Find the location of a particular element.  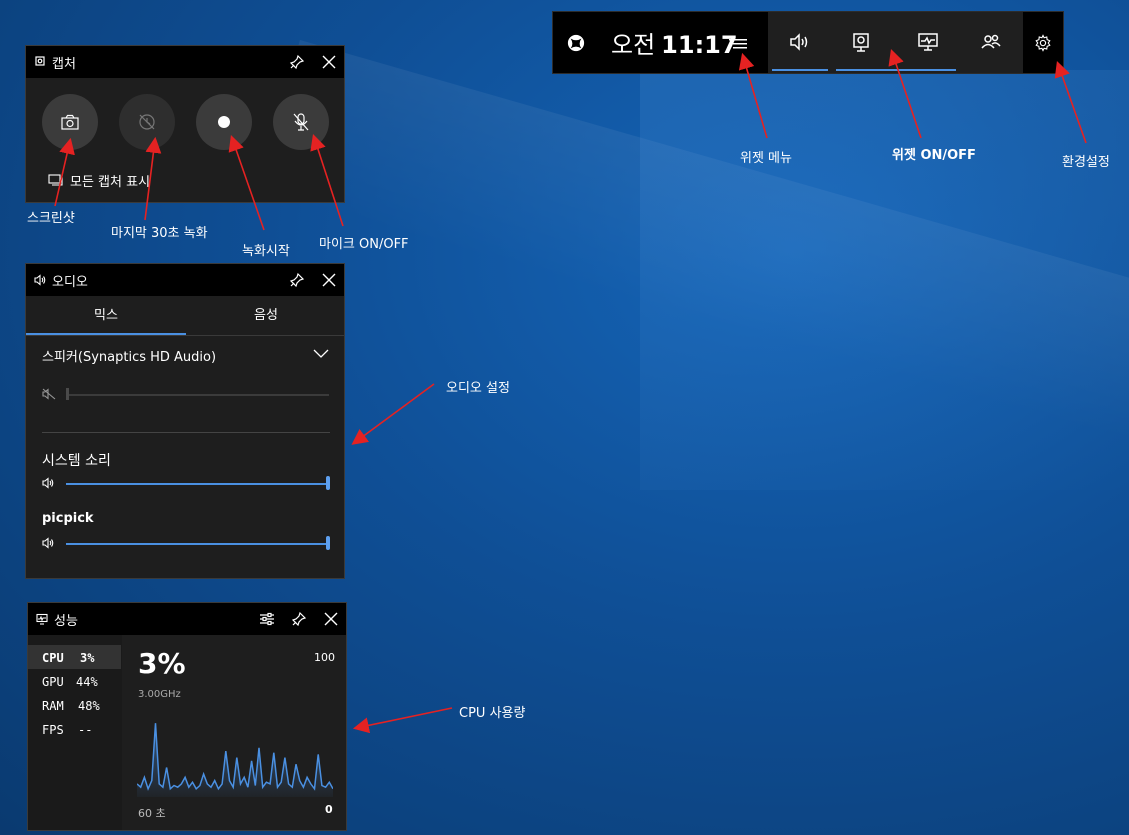

arrow-widget-menu is located at coordinates (753, 95).